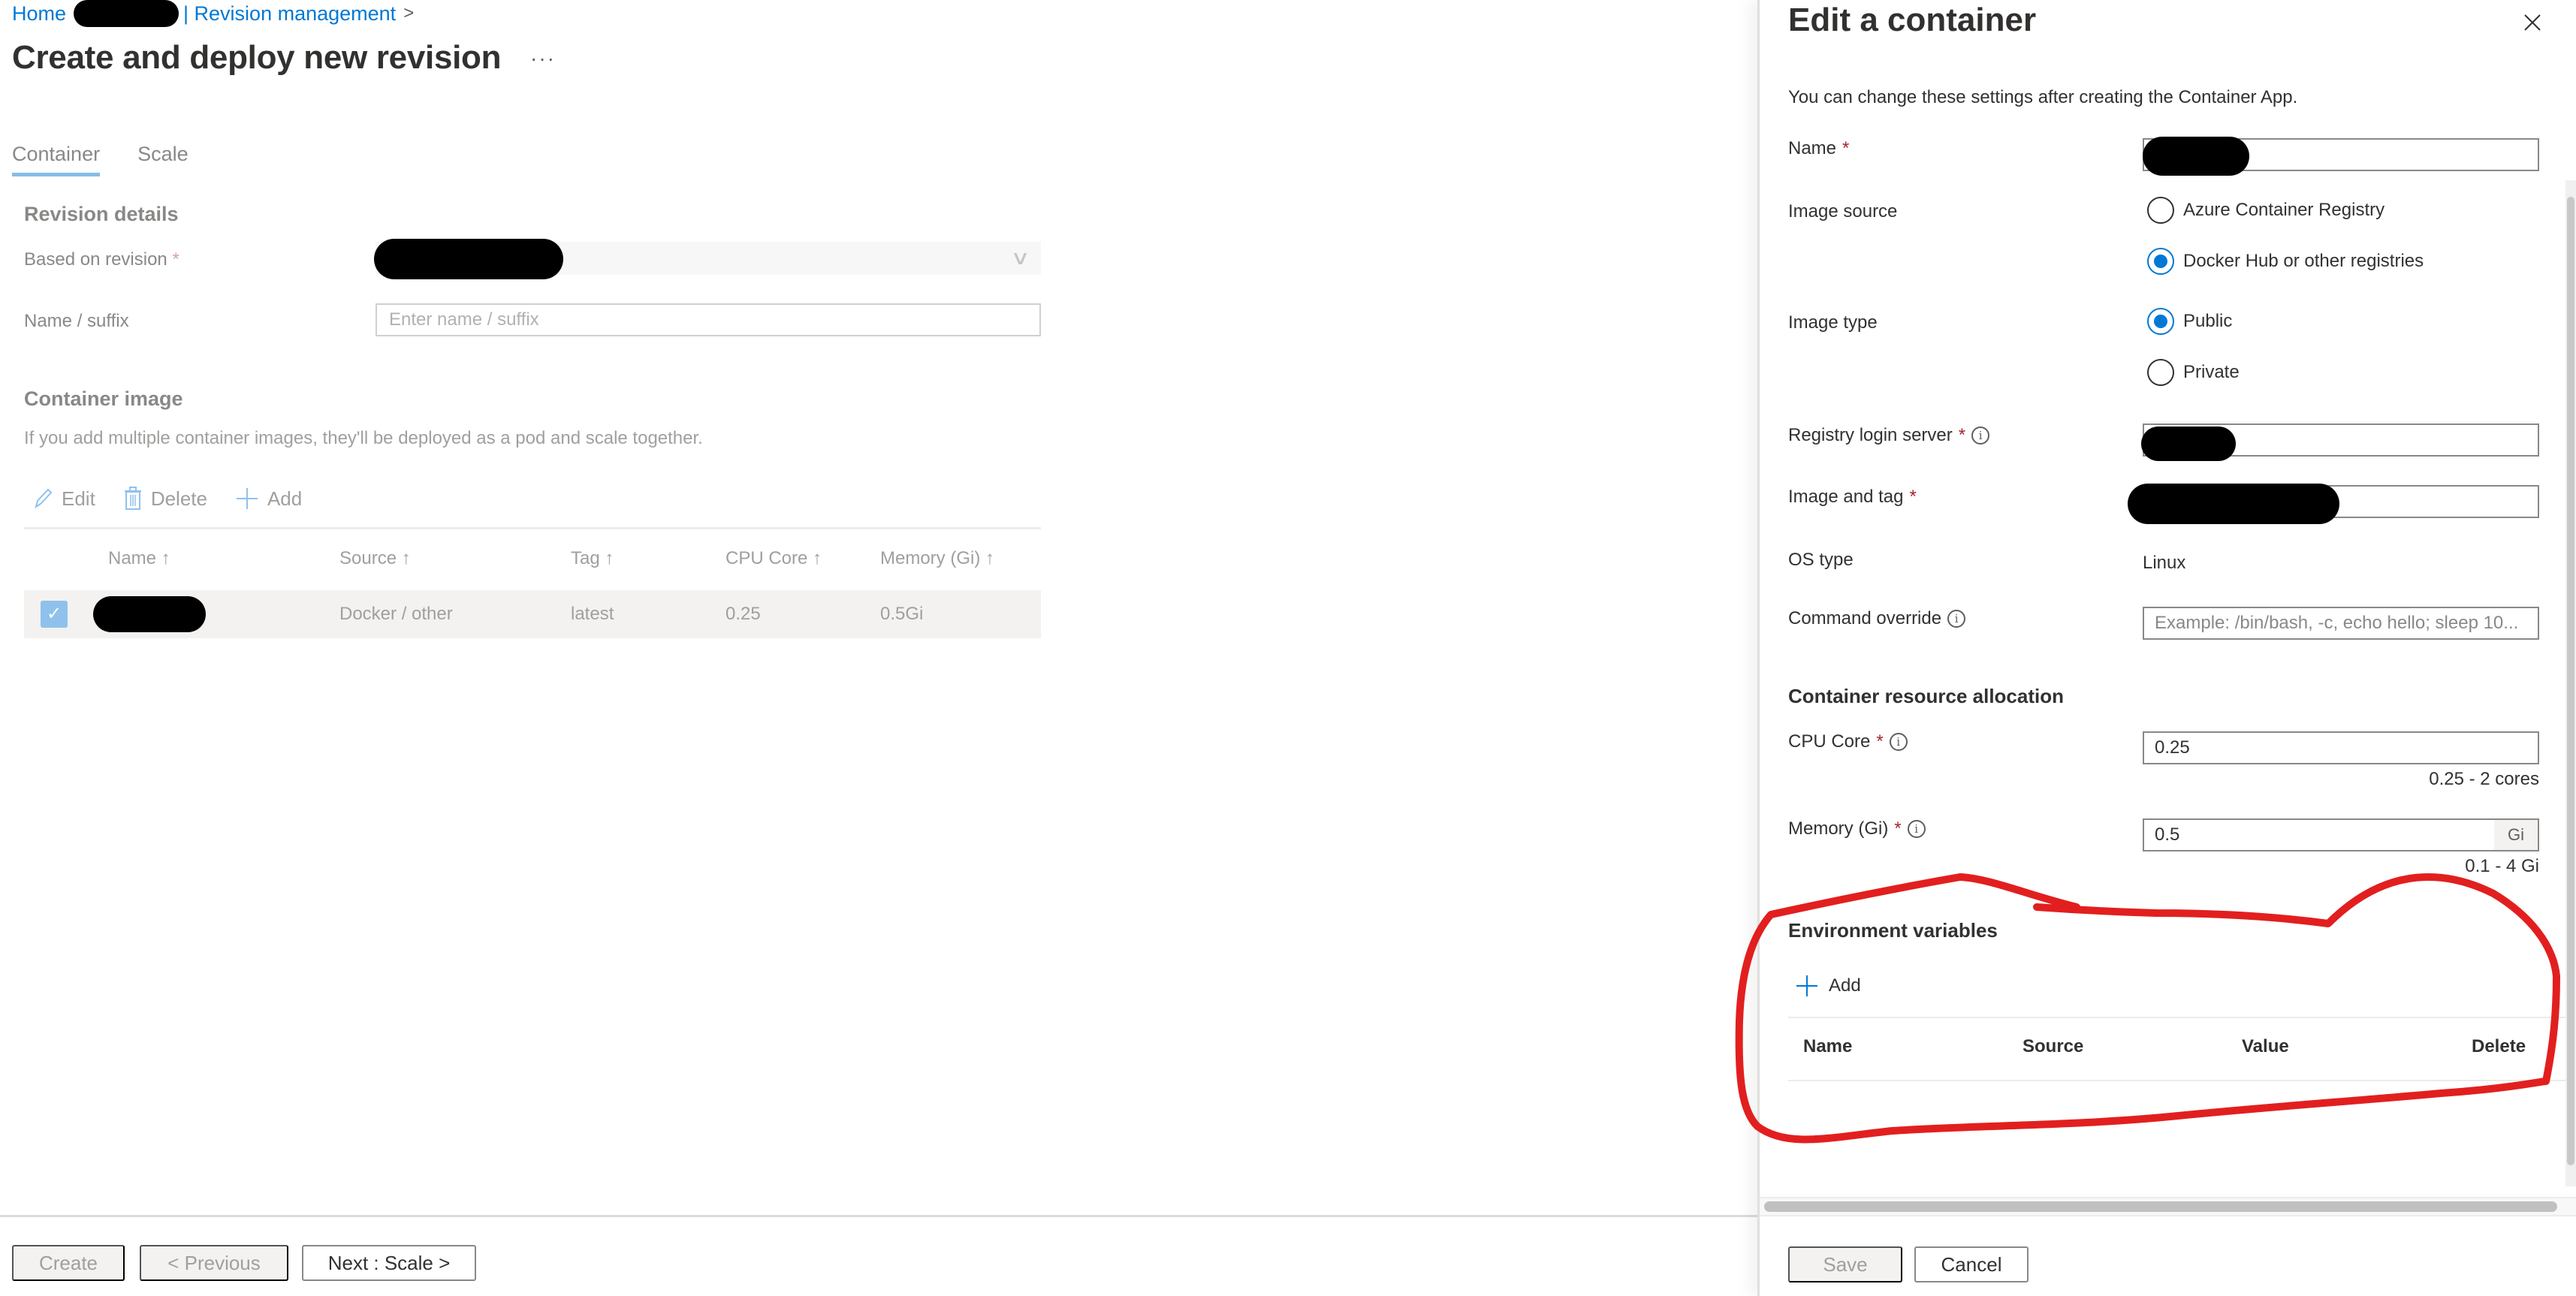  I want to click on container-name-field, so click(2341, 157).